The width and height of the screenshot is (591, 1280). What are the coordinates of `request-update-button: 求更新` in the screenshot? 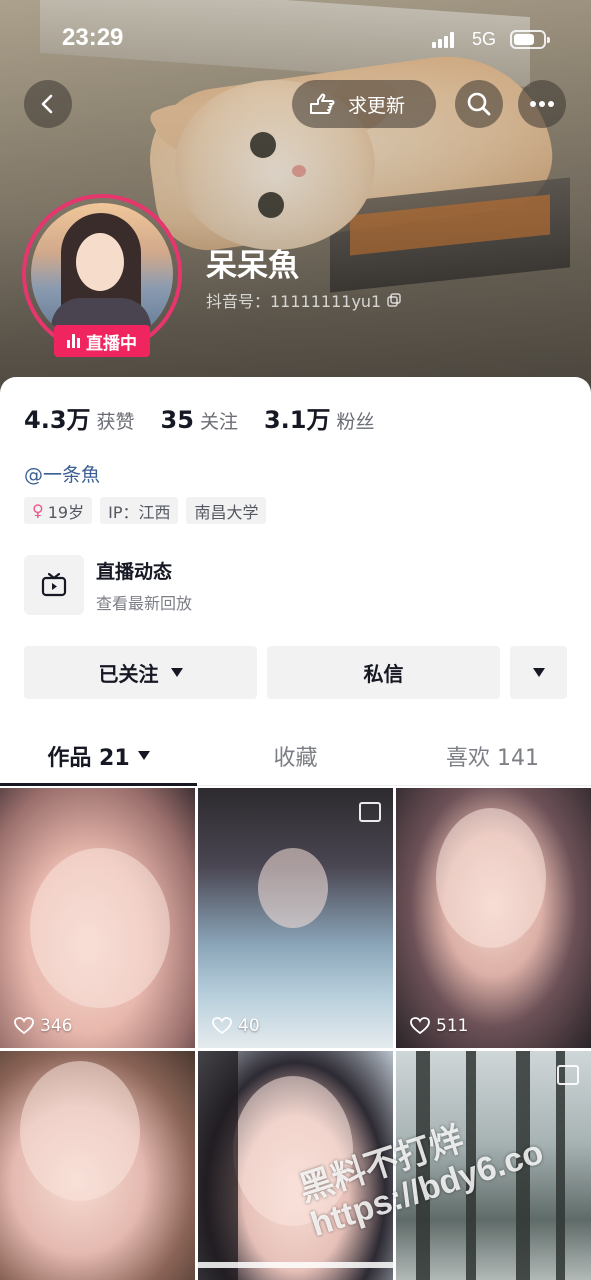 It's located at (364, 104).